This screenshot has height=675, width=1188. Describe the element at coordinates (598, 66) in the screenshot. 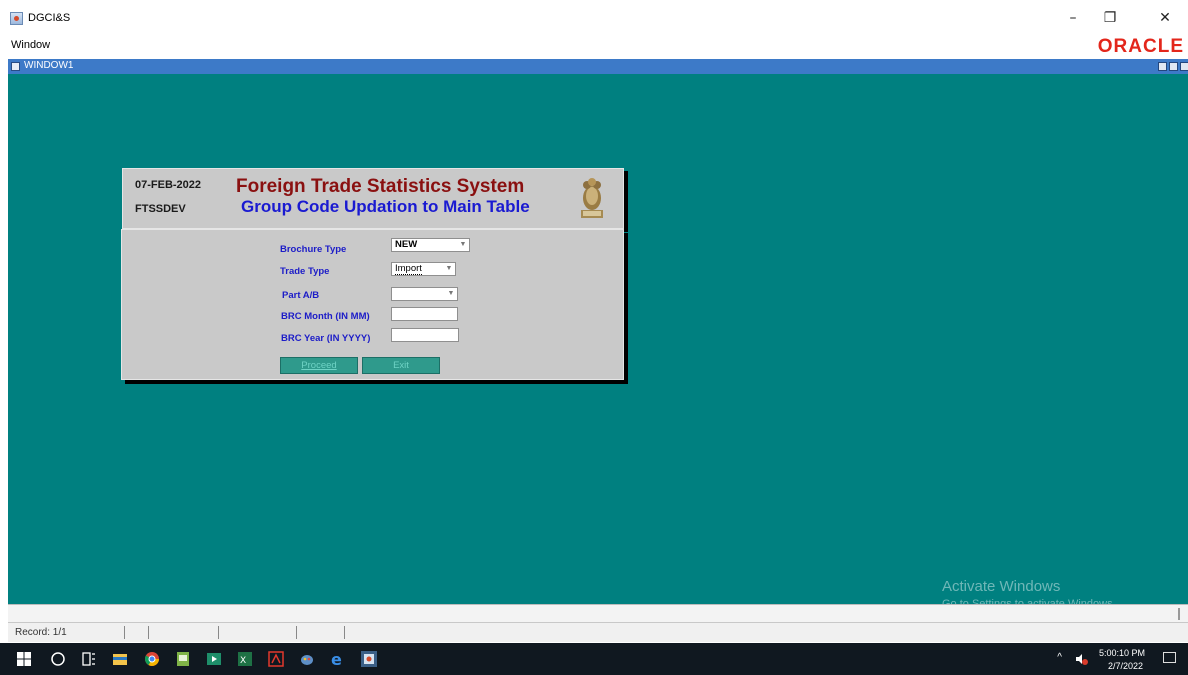

I see `inner-window-titlebar: WINDOW1` at that location.